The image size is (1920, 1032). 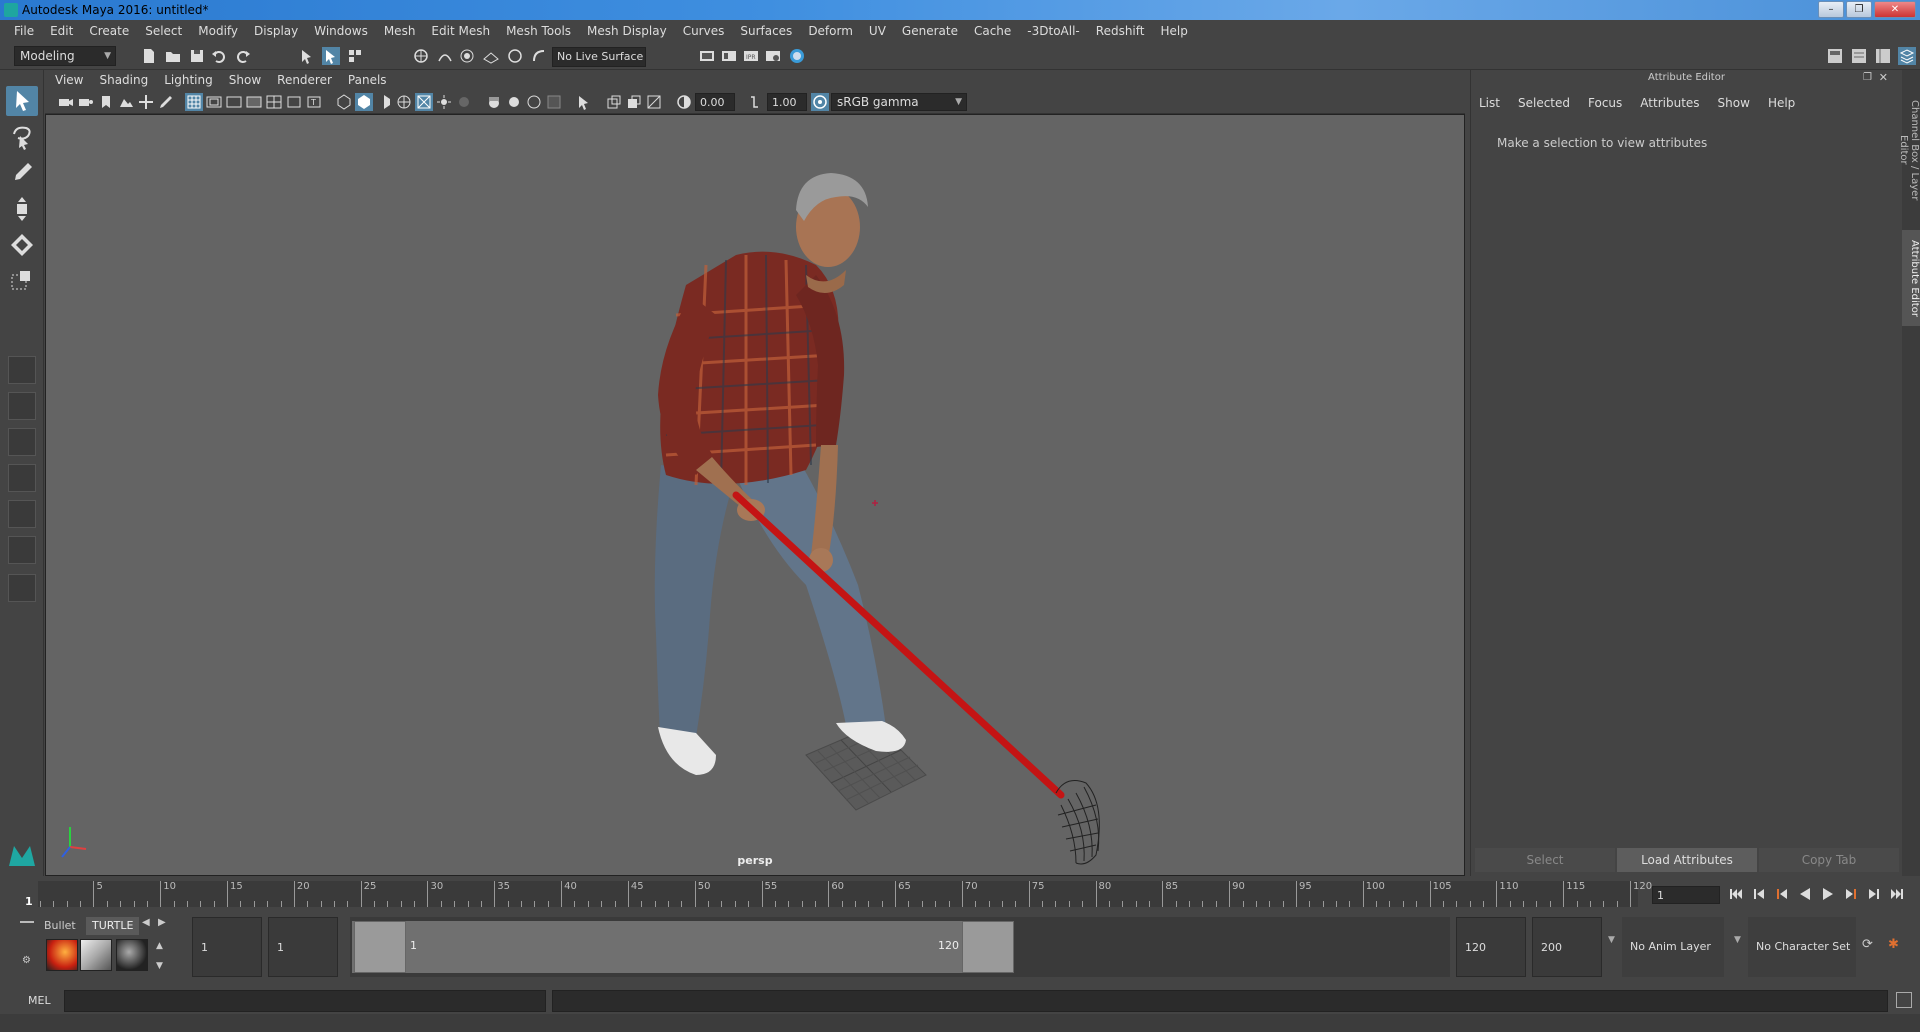 I want to click on render-frame-icon, so click(x=729, y=56).